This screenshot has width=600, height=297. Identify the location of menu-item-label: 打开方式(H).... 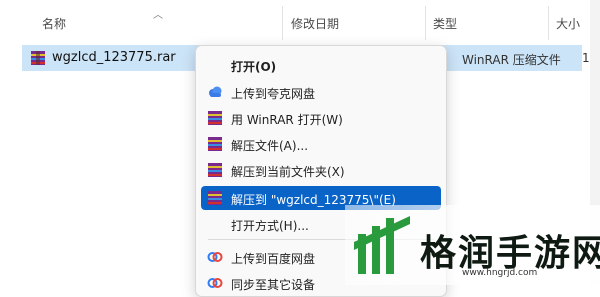
(270, 226).